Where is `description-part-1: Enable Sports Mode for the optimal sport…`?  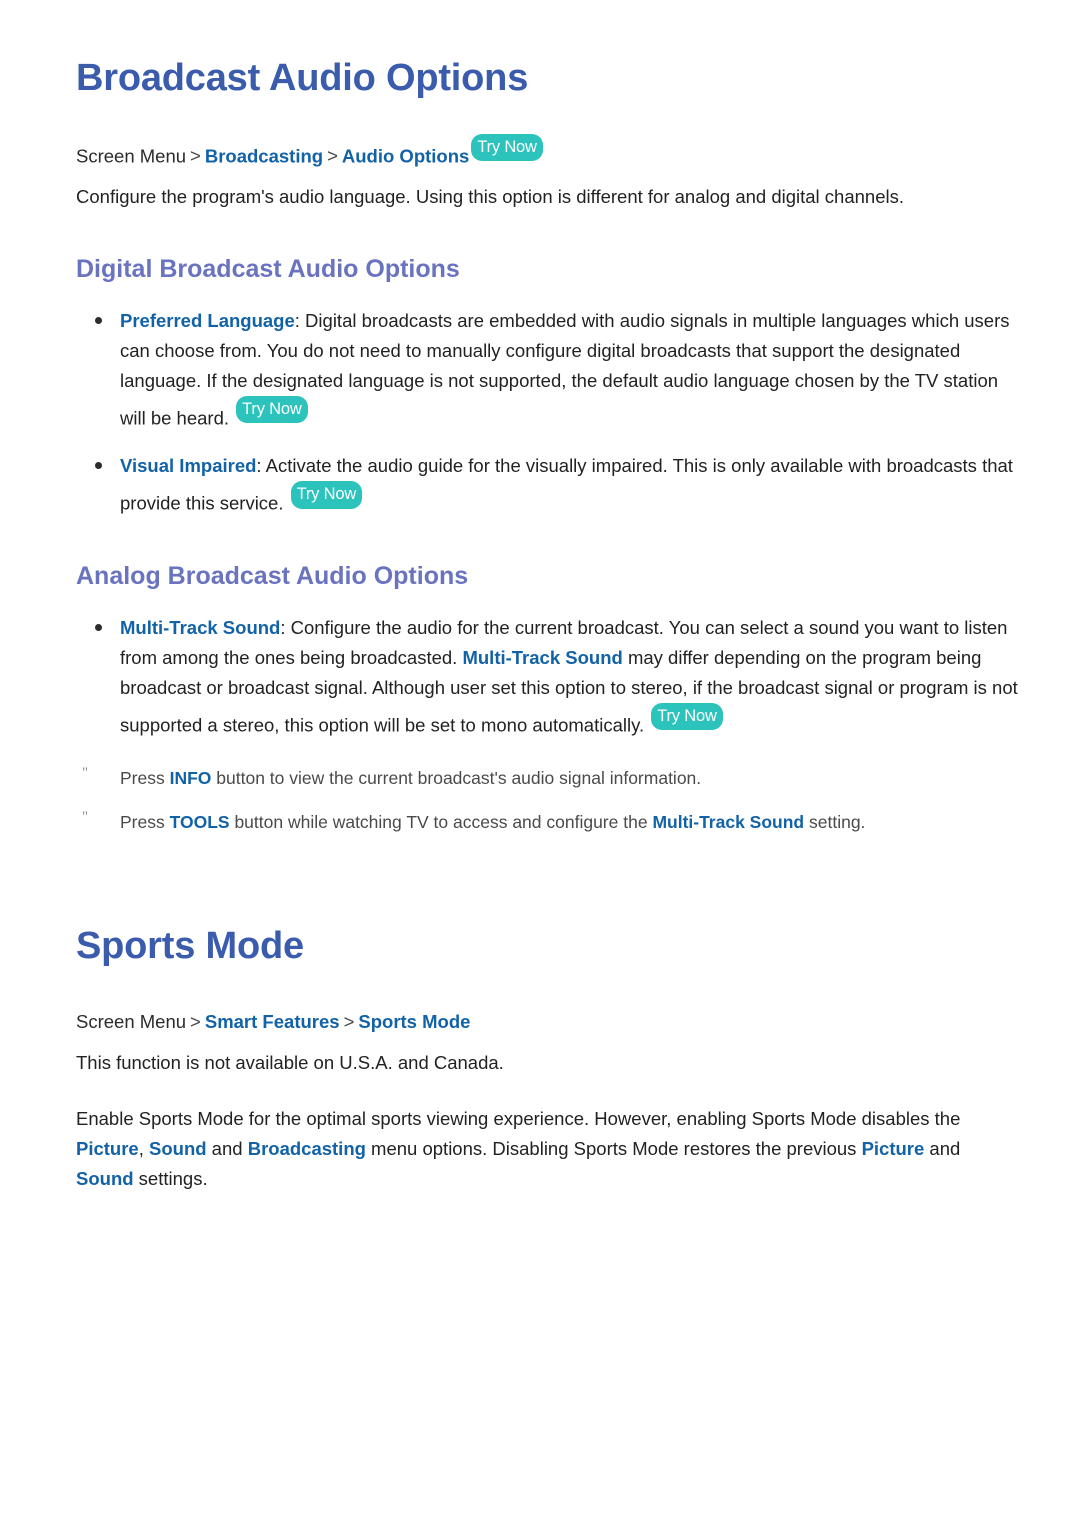 description-part-1: Enable Sports Mode for the optimal sport… is located at coordinates (518, 1118).